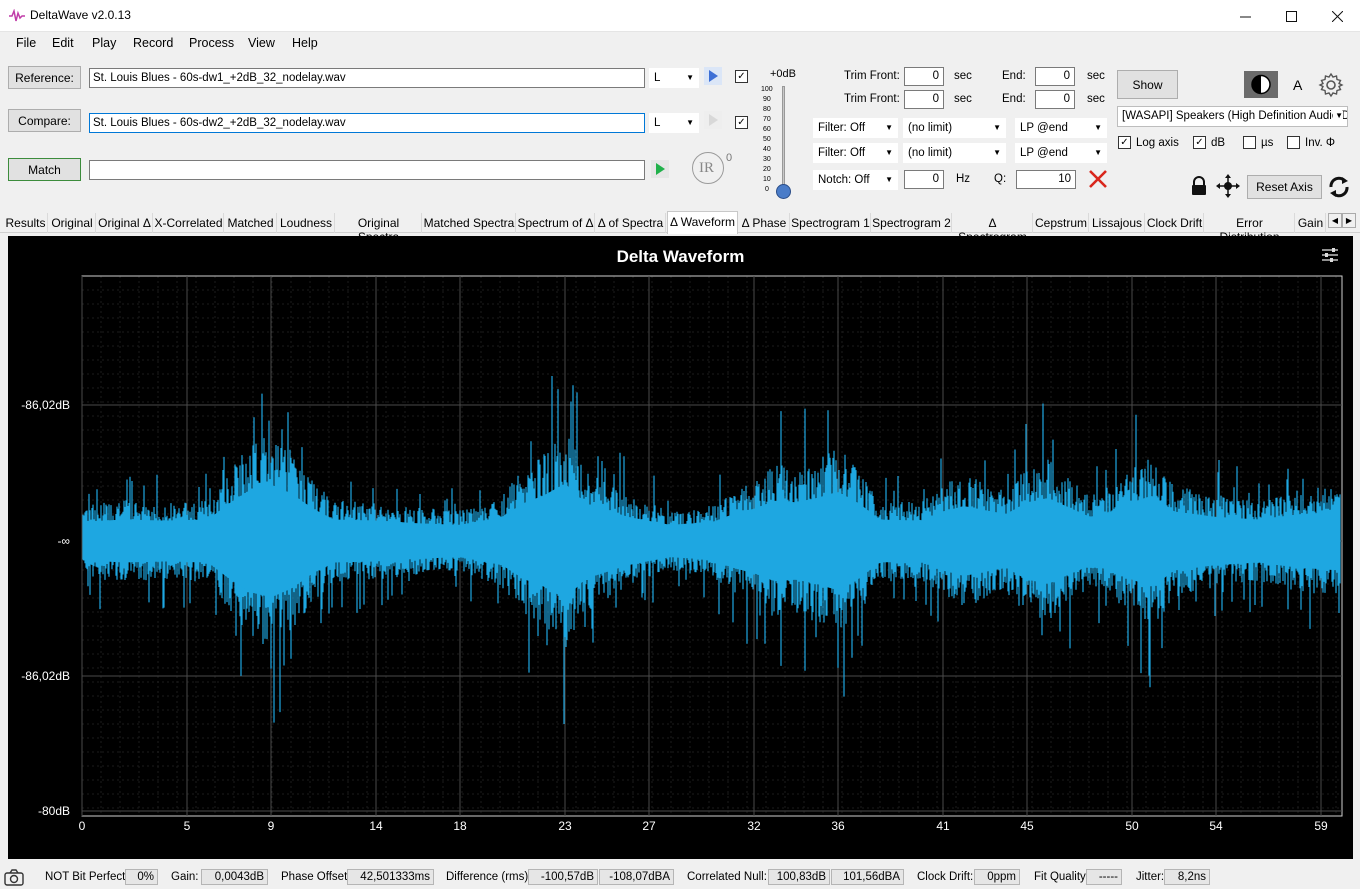  What do you see at coordinates (1124, 142) in the screenshot?
I see `log-axis-checkbox: ✓` at bounding box center [1124, 142].